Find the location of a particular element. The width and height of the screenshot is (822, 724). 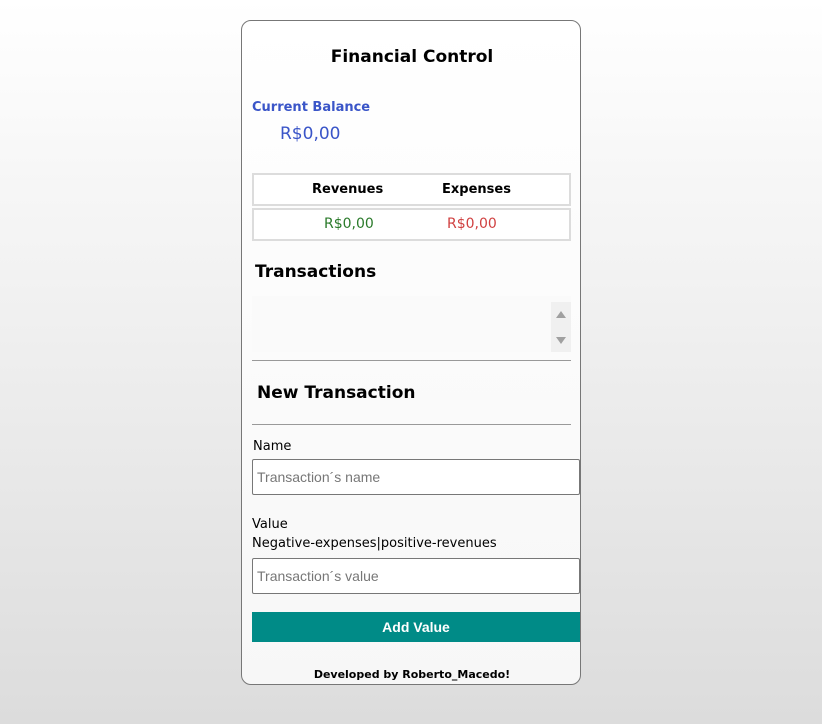

footer-credit: Developed by Roberto_Macedo! is located at coordinates (412, 674).